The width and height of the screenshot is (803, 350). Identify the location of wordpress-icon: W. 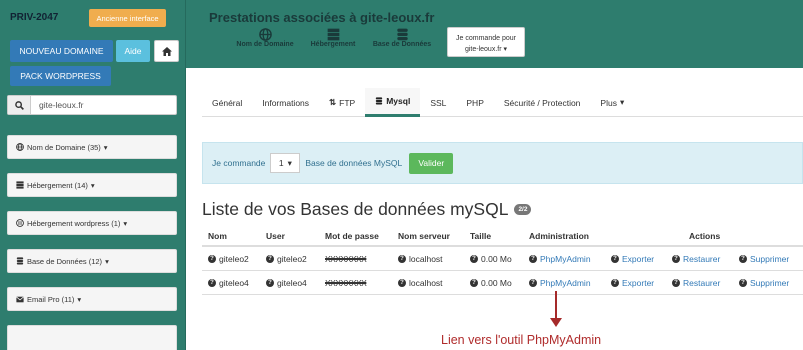
(20, 223).